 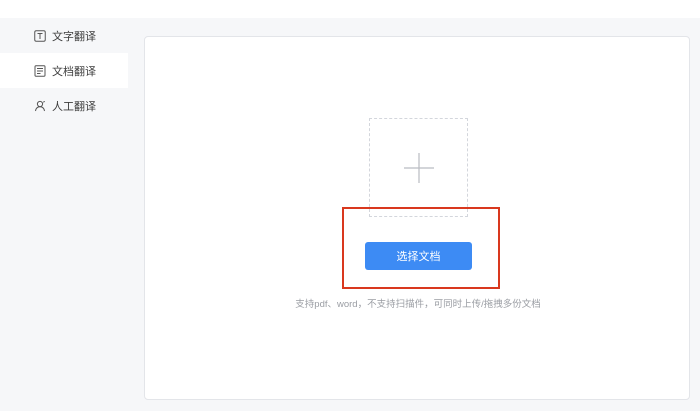 What do you see at coordinates (74, 36) in the screenshot?
I see `sidebar-item-label: 文字翻译` at bounding box center [74, 36].